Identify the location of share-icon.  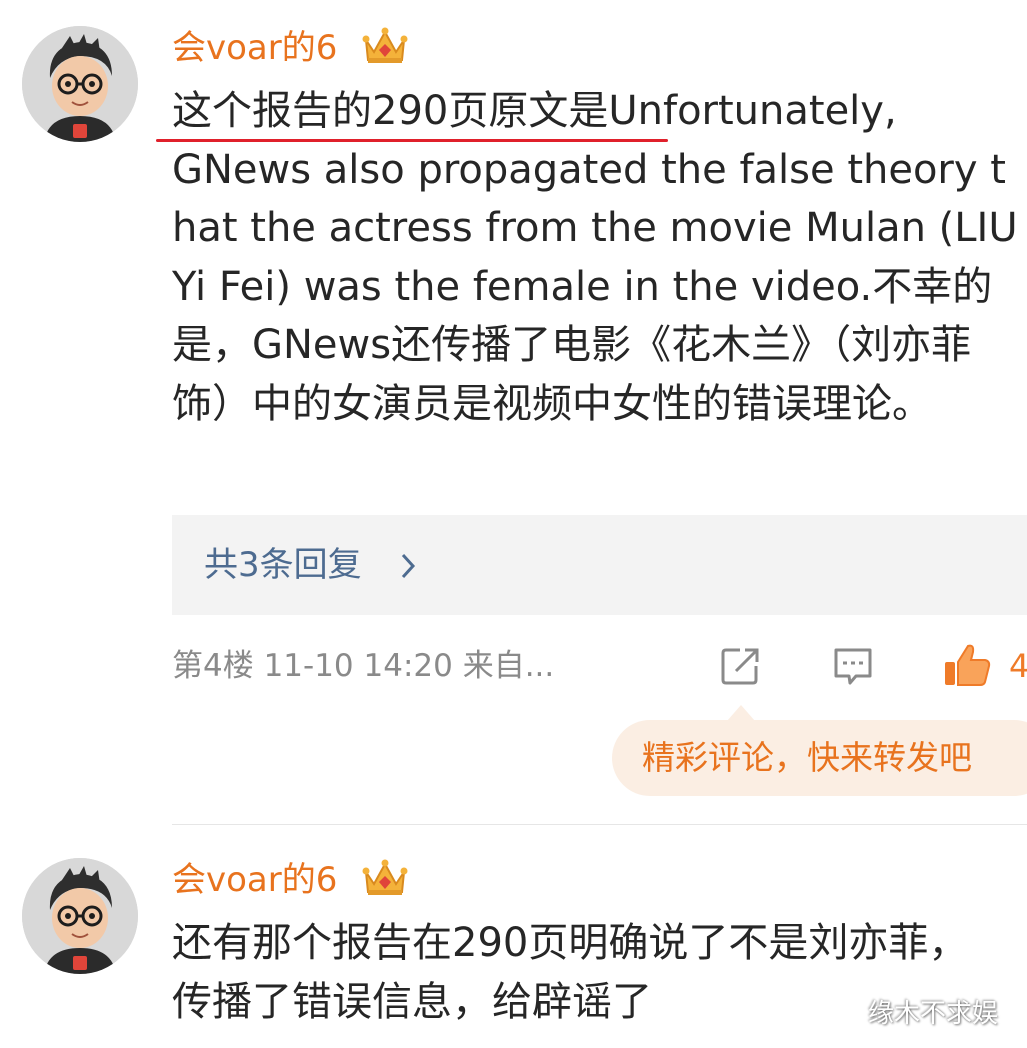
(740, 666).